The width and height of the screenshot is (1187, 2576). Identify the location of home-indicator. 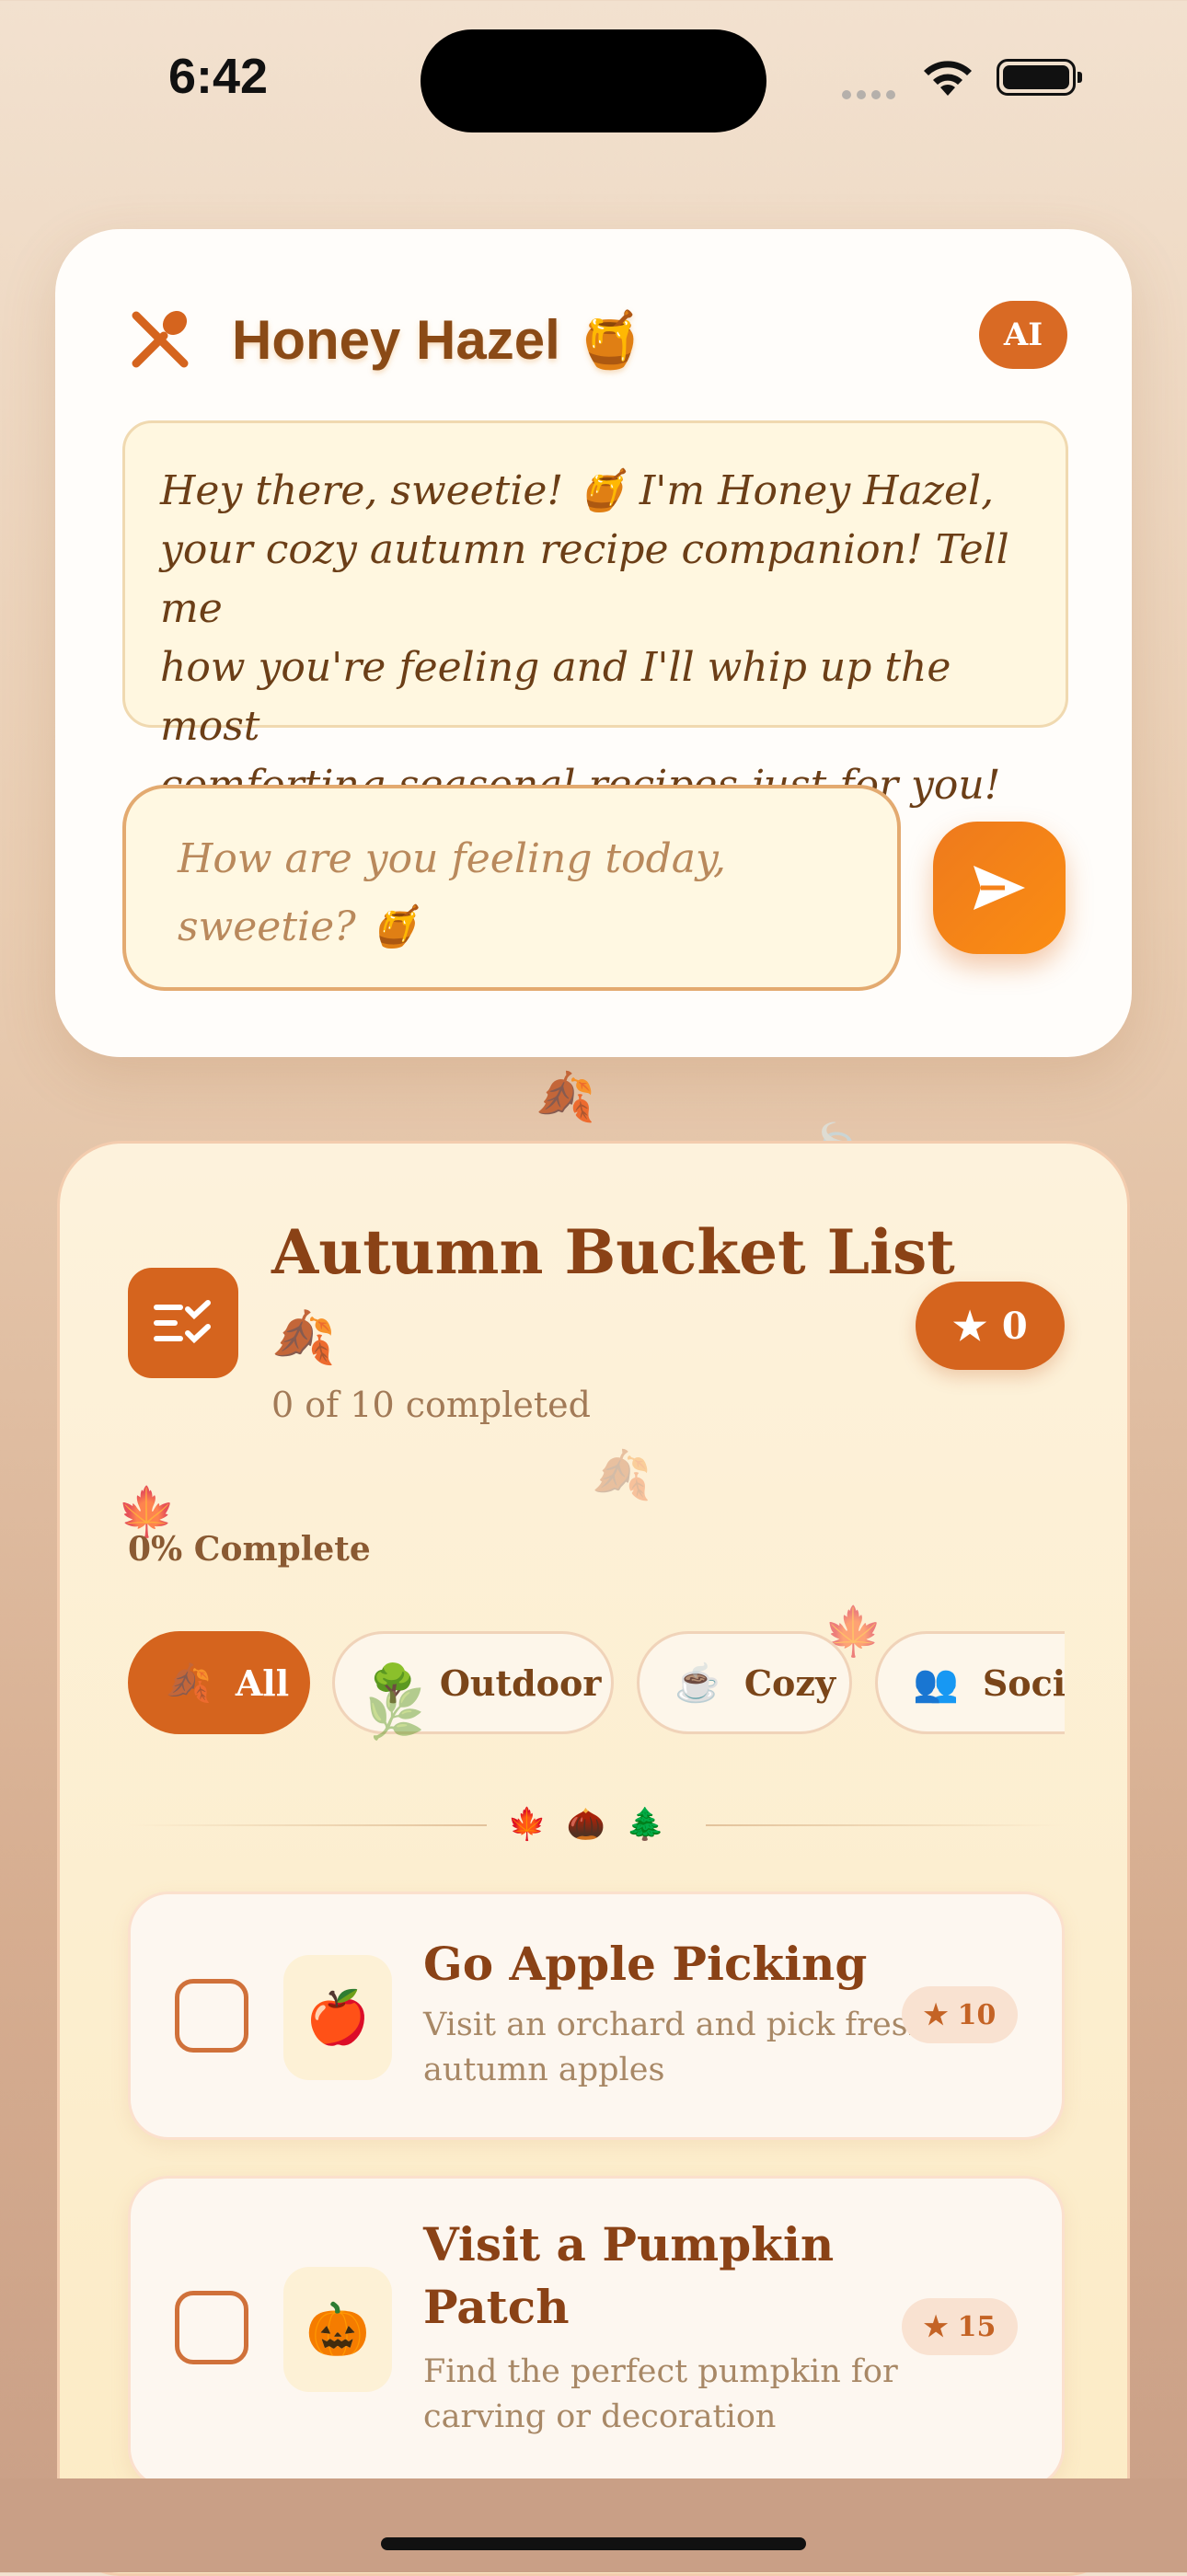
(593, 2543).